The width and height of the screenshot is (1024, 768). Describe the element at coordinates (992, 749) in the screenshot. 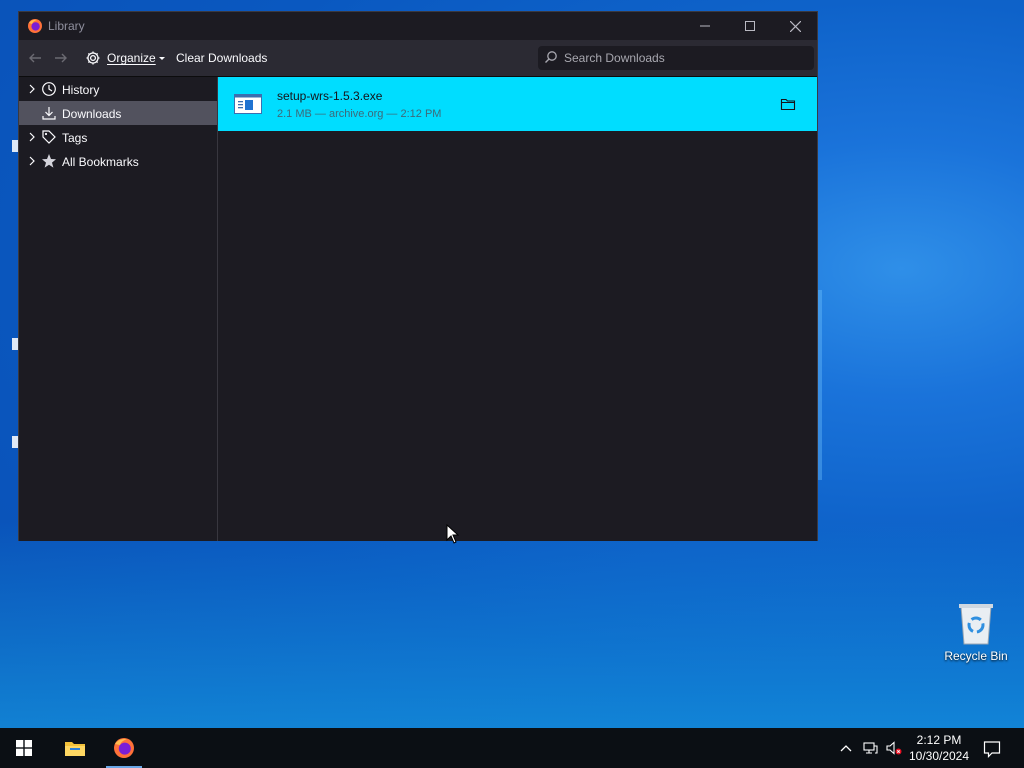

I see `notification-center-icon` at that location.